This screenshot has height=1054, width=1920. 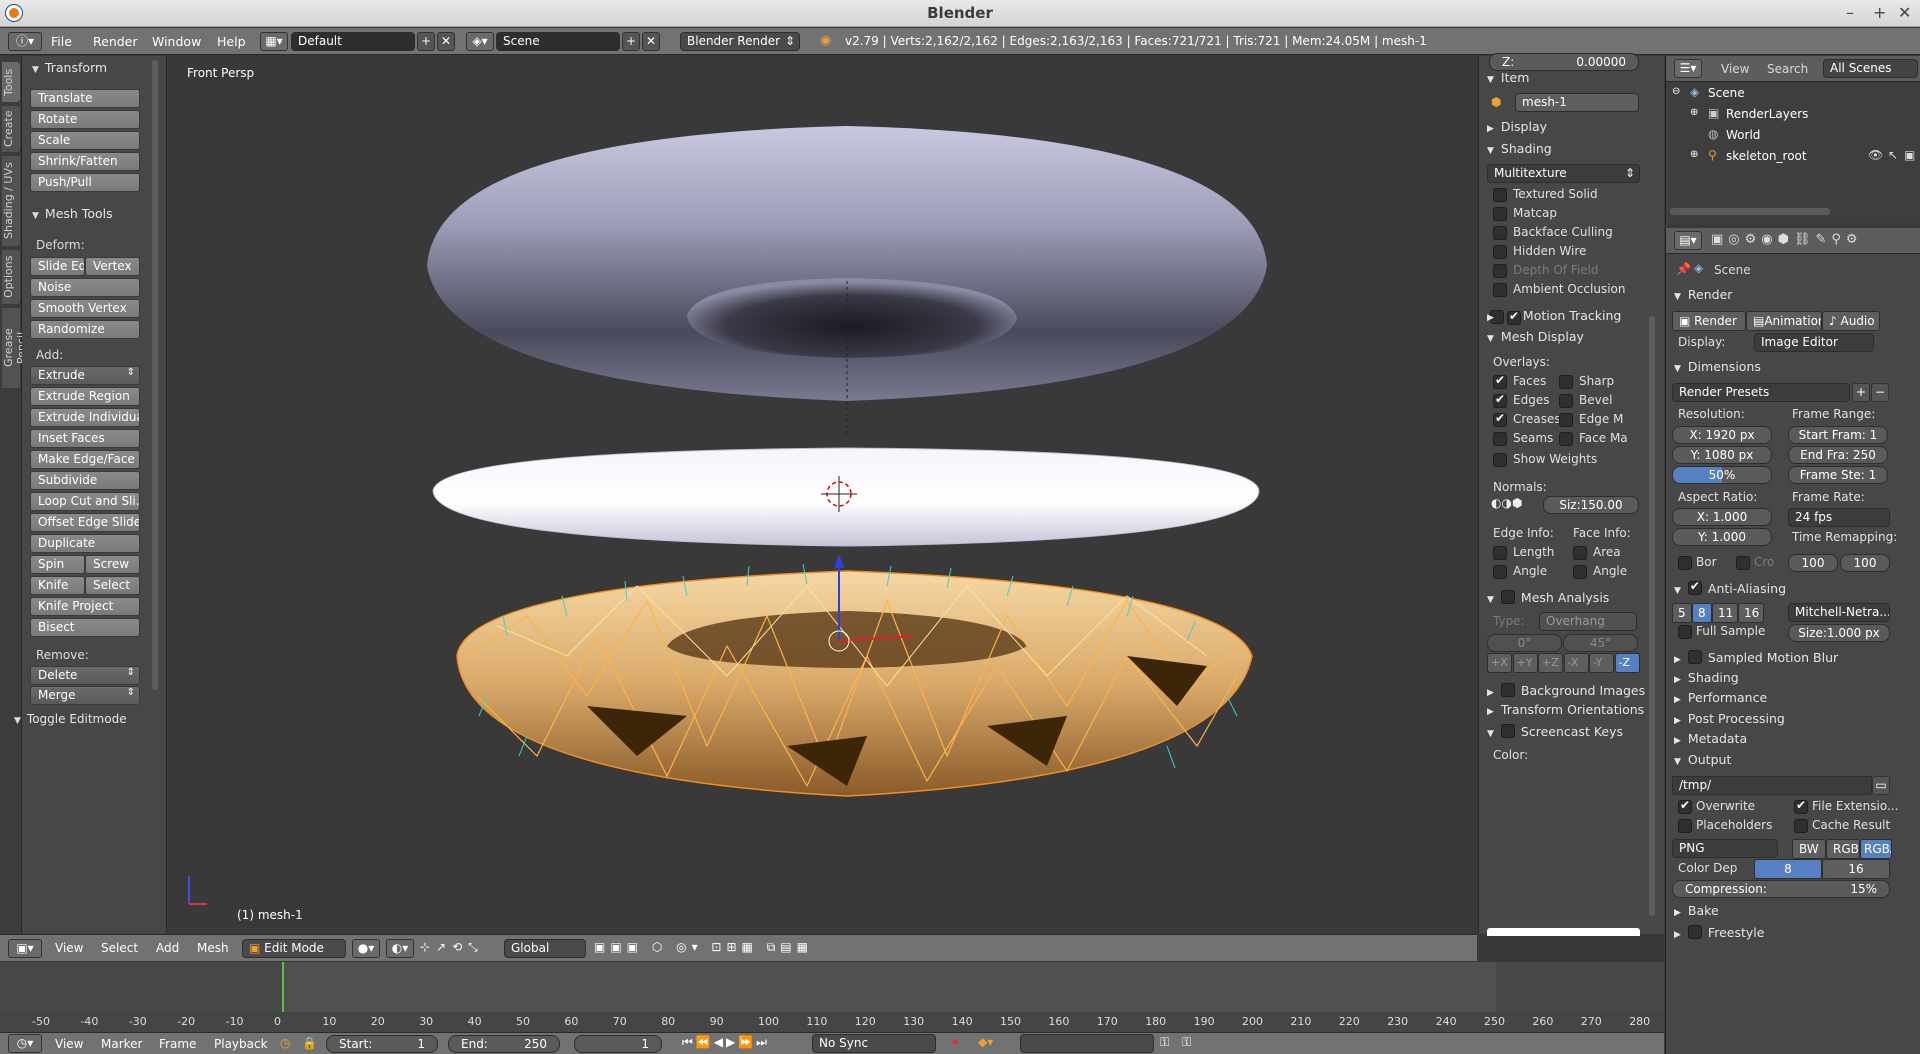 What do you see at coordinates (558, 41) in the screenshot?
I see `scene-field: Scene` at bounding box center [558, 41].